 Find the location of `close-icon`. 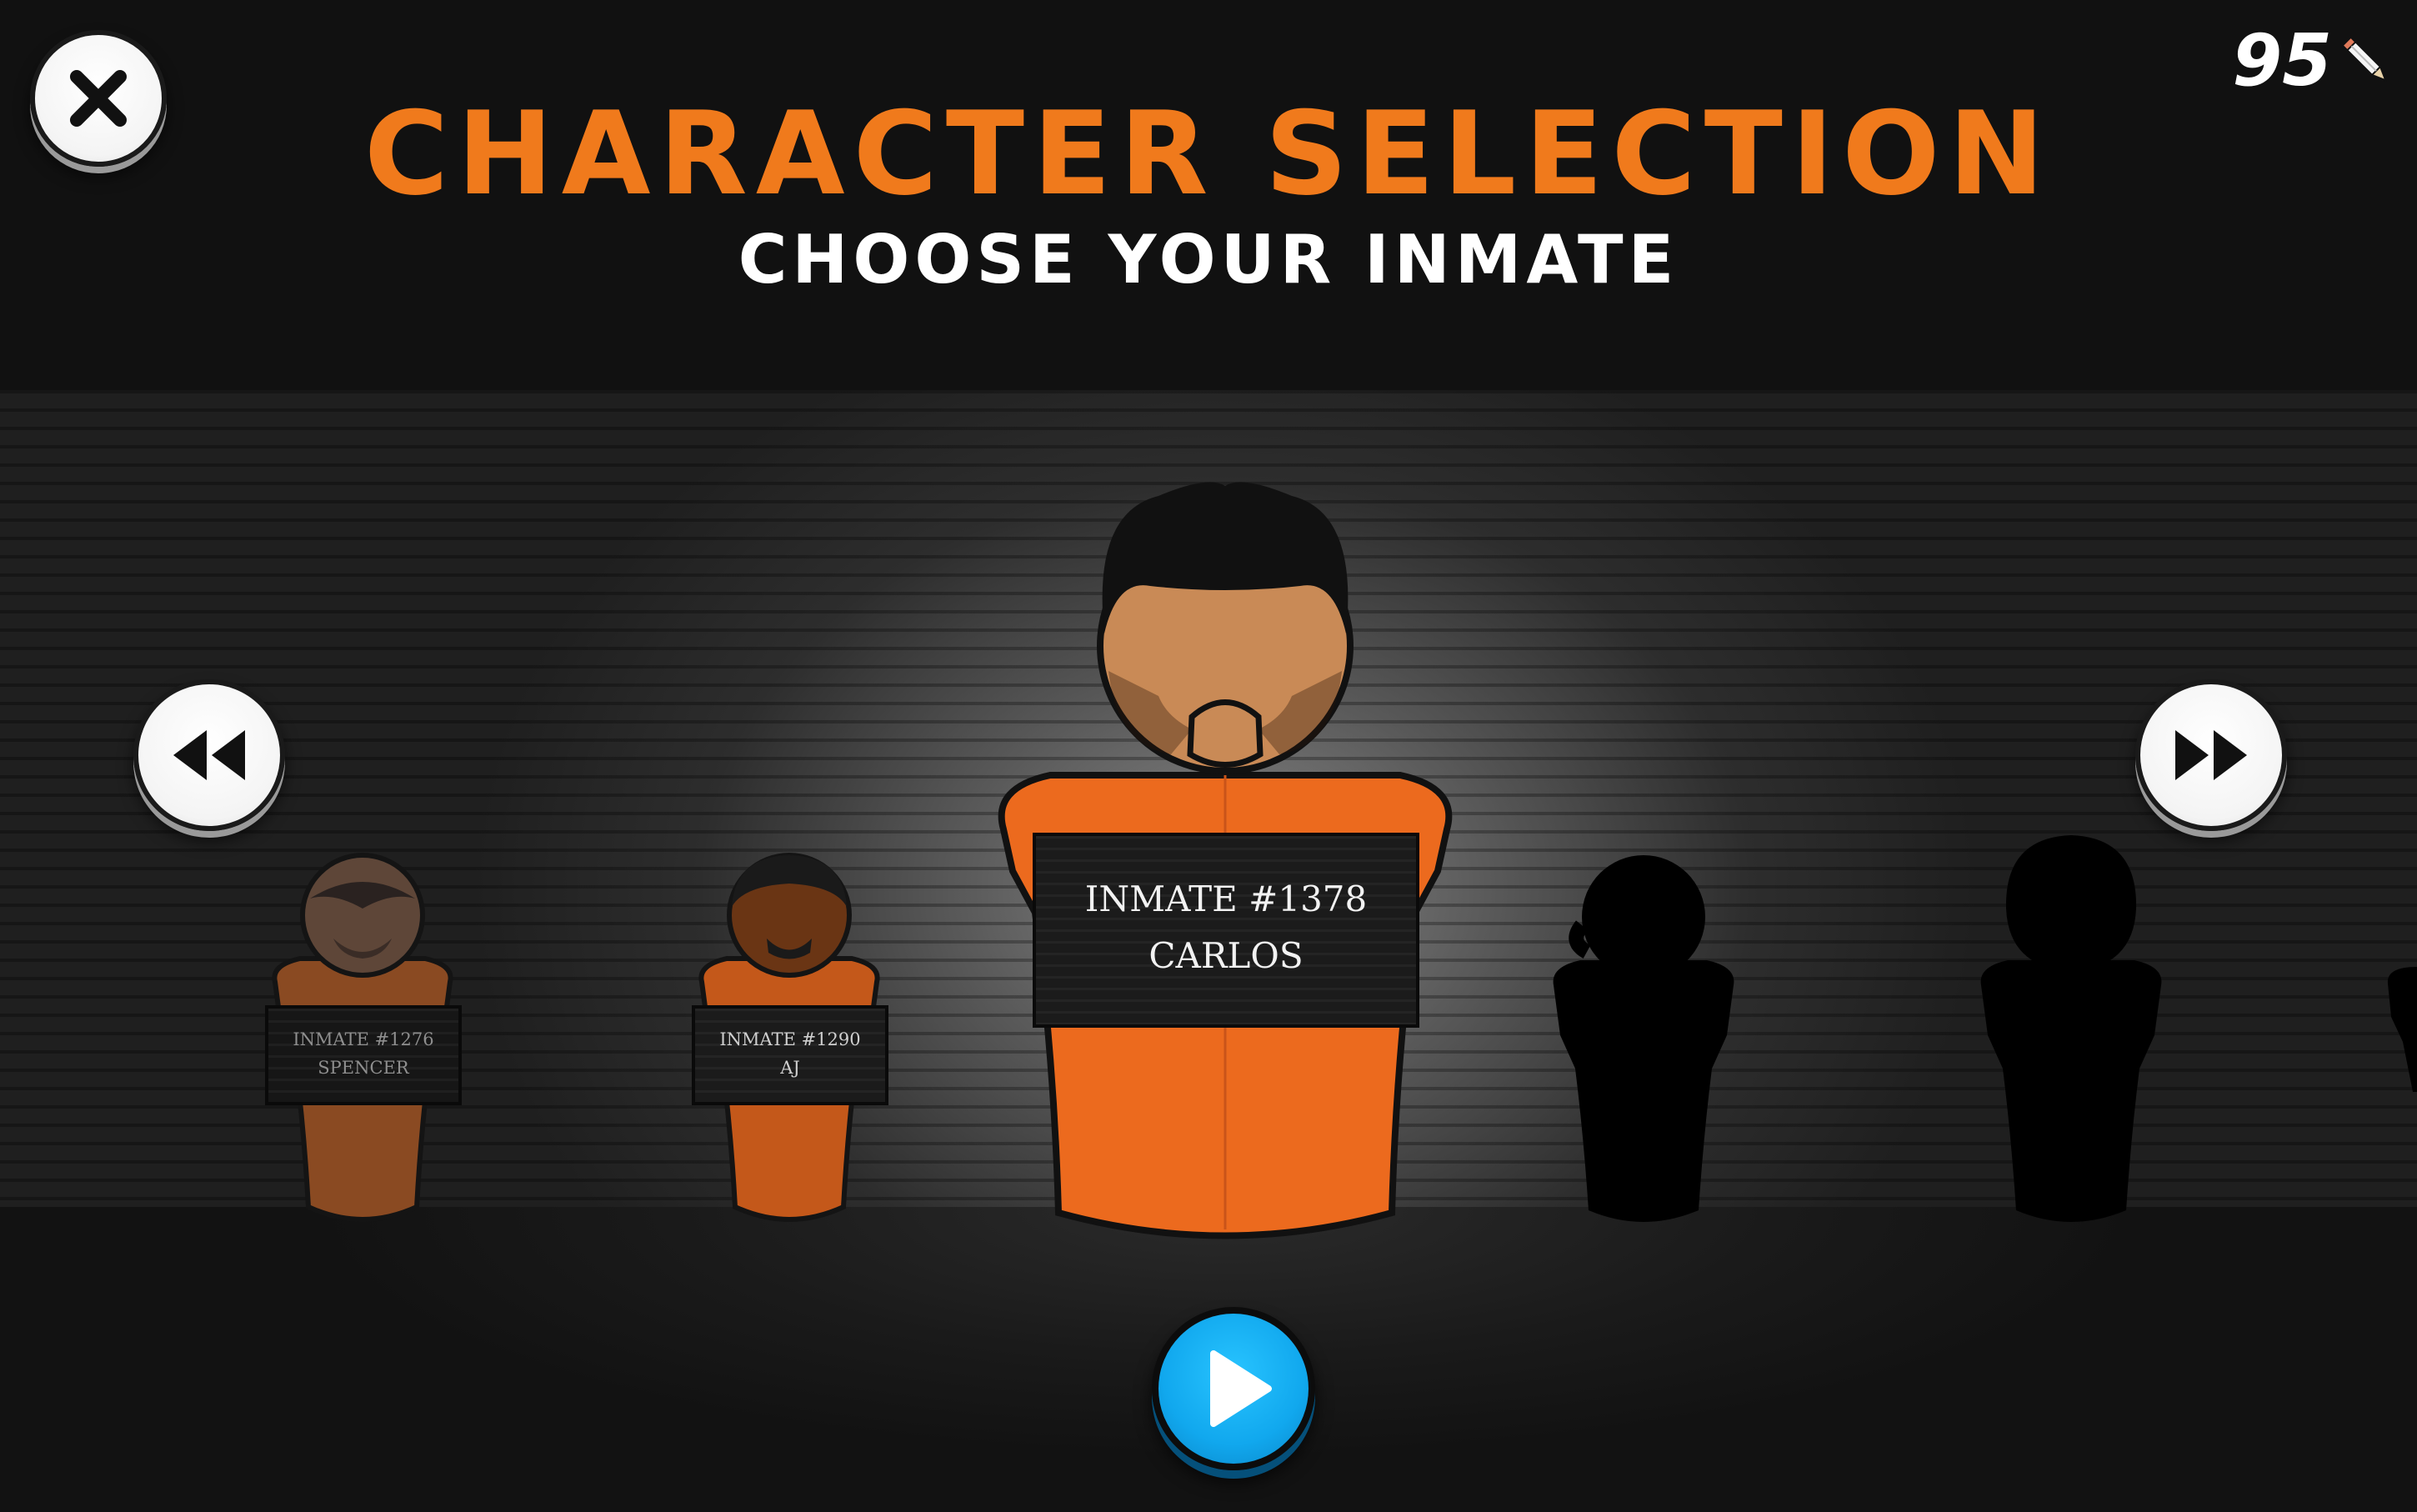

close-icon is located at coordinates (98, 98).